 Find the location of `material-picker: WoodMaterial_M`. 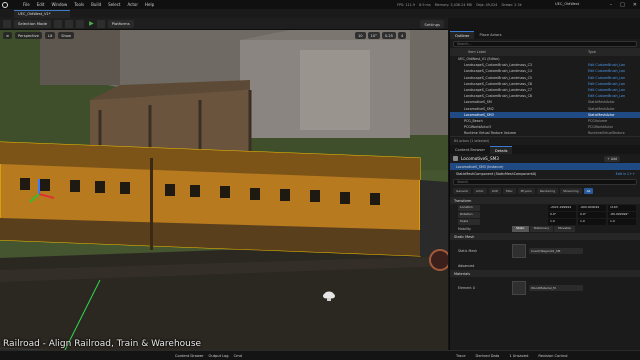

material-picker: WoodMaterial_M is located at coordinates (556, 288).